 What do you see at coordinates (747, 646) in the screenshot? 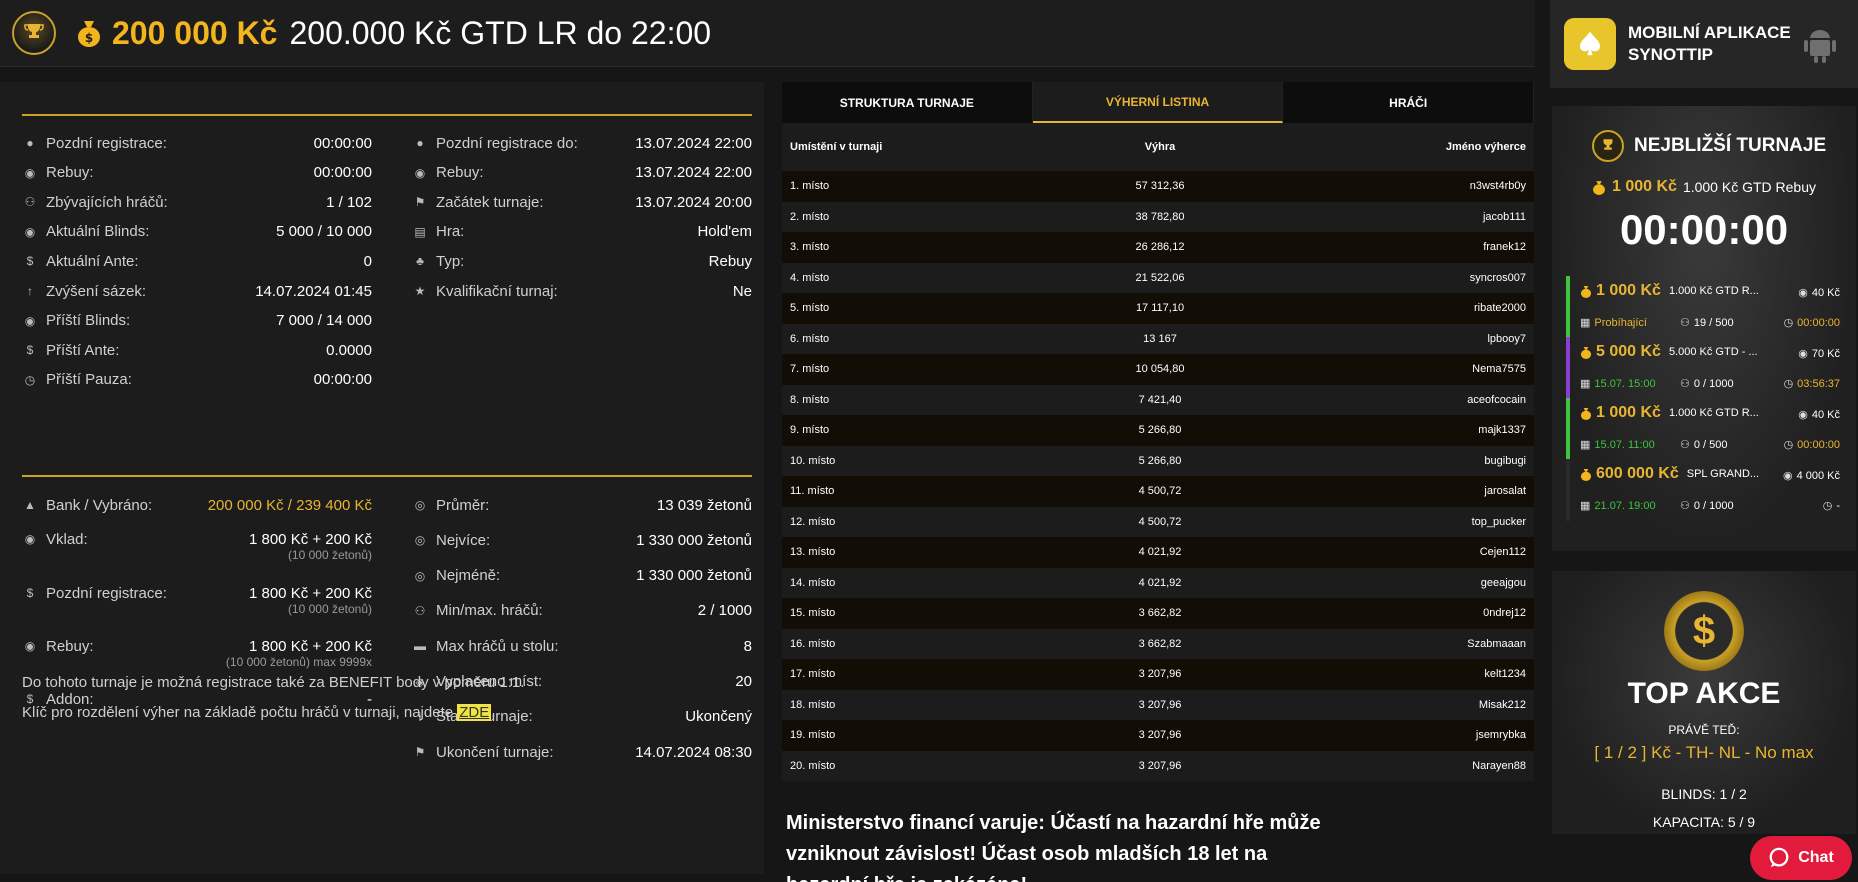
I see `info-value: 8` at bounding box center [747, 646].